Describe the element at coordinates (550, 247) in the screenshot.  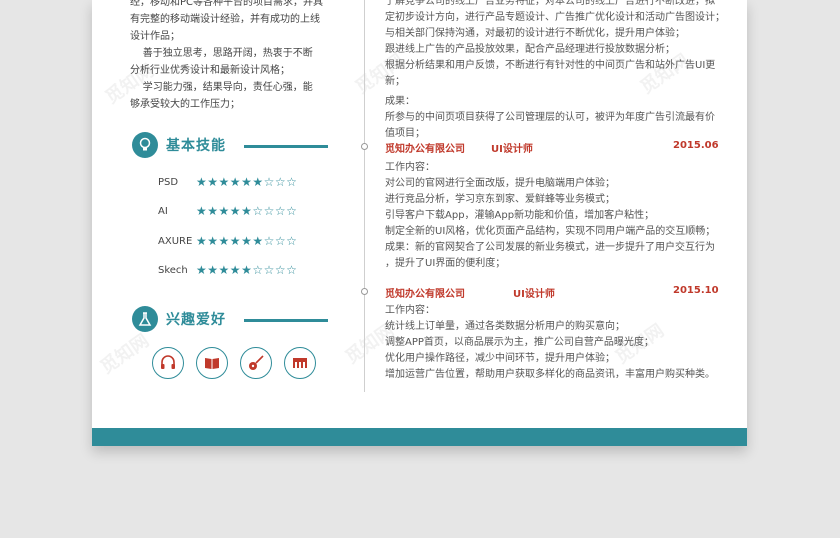
I see `text-line: 成果：新的官网契合了公司发展的新业务模式，进一步提升了用户交互行为` at that location.